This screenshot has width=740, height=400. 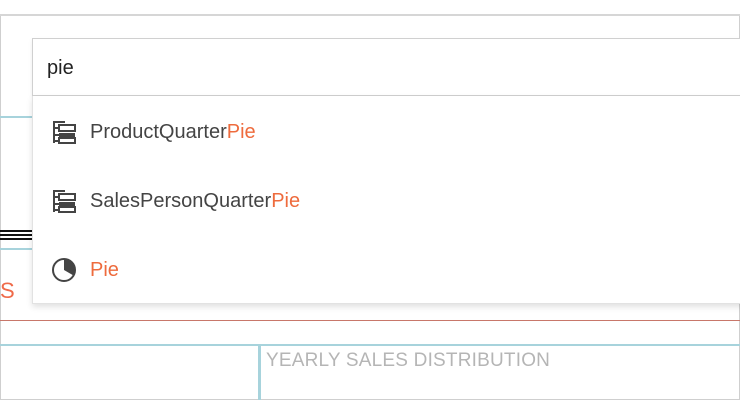 I want to click on panel-divider-vertical, so click(x=259, y=373).